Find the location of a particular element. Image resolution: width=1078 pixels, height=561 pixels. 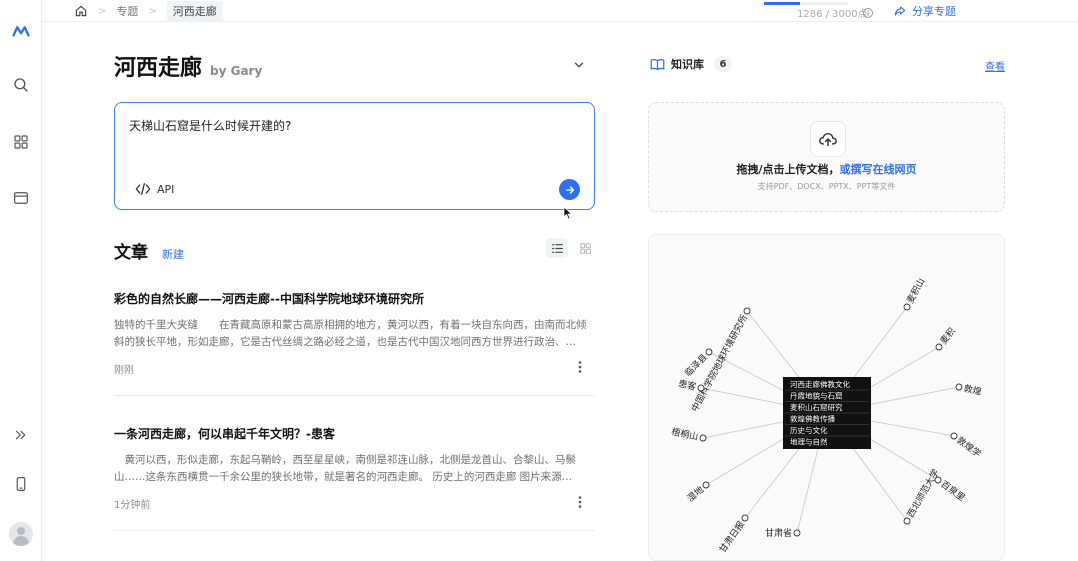

question-input: 天梯山石窟是什么时候开建的? API is located at coordinates (354, 156).